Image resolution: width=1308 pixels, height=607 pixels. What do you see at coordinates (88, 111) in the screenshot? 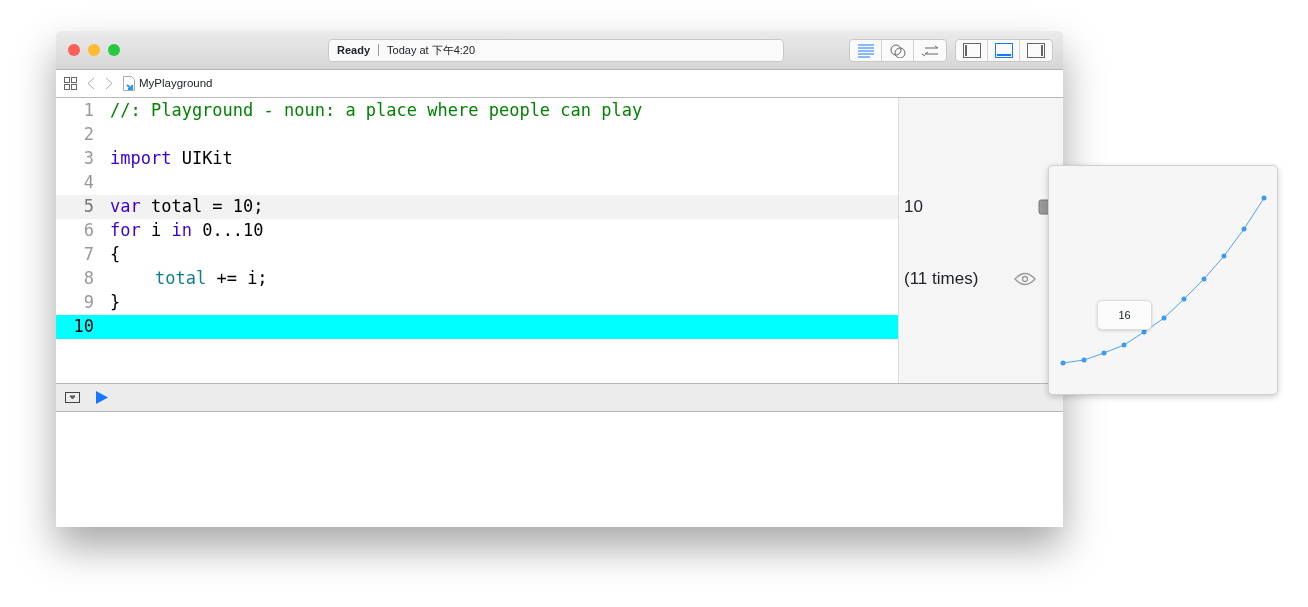
I see `line-number: 1` at bounding box center [88, 111].